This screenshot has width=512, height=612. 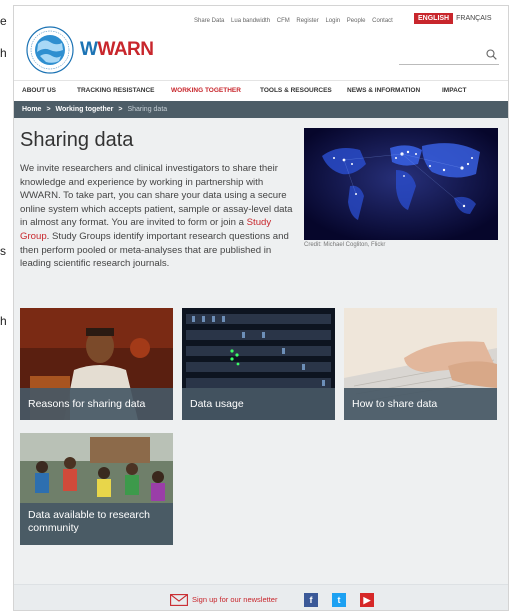 I want to click on cropped-text: e, so click(x=3, y=21).